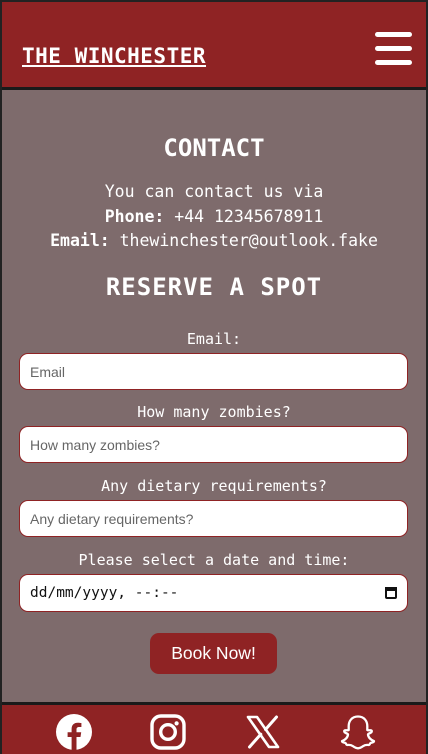  I want to click on reserve-title: RESERVE A SPOT, so click(214, 287).